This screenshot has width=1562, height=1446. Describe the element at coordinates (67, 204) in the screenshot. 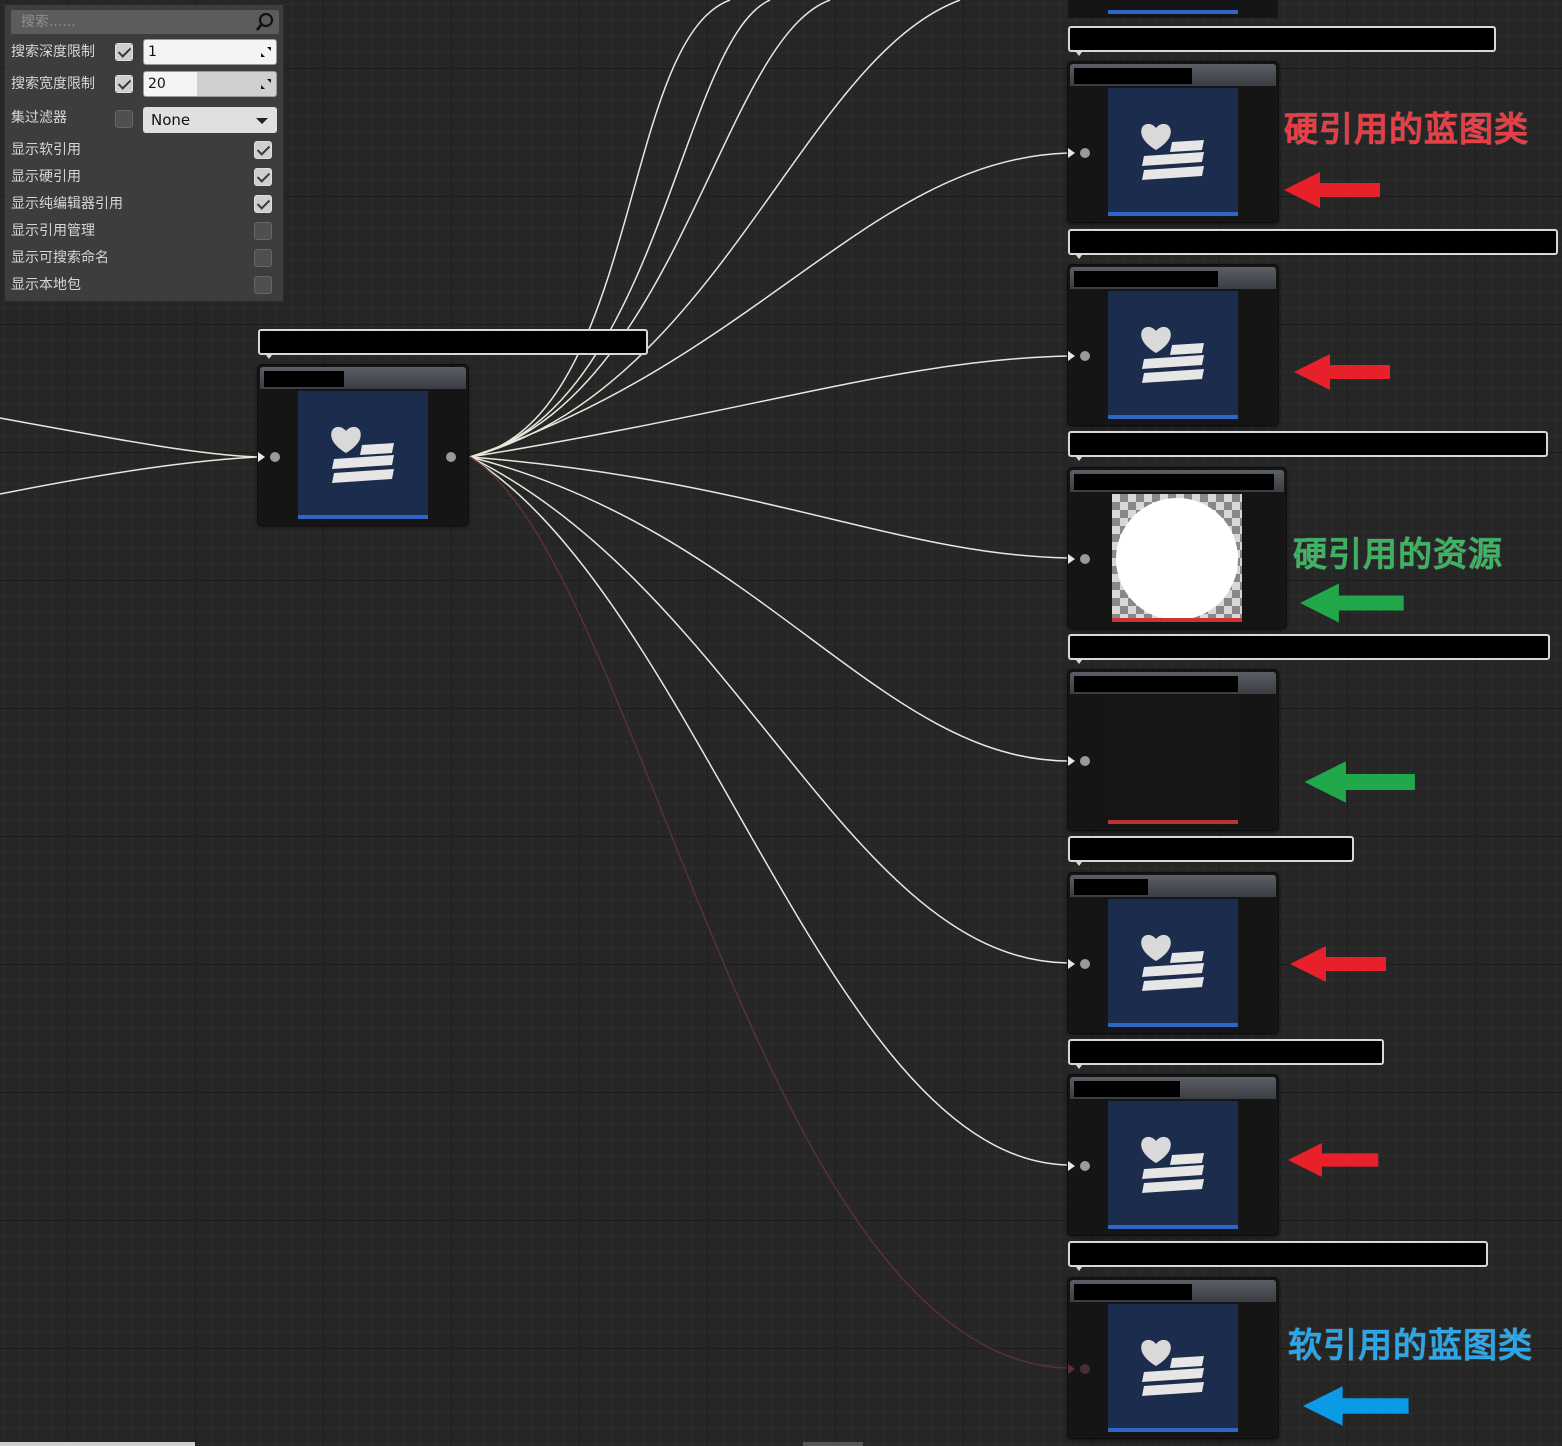

I see `toggle-label: 显示纯编辑器引用` at that location.